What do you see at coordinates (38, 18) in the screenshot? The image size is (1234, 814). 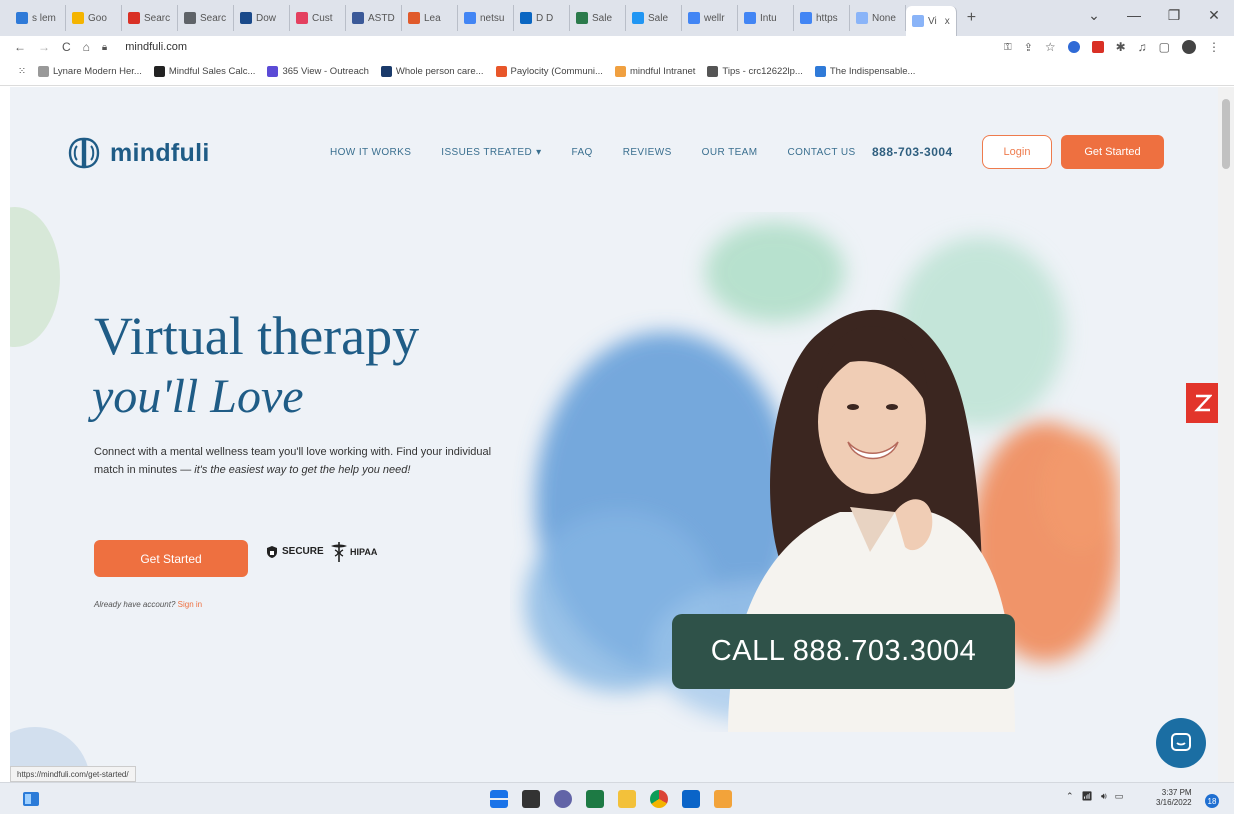 I see `browser-tab: s lem` at bounding box center [38, 18].